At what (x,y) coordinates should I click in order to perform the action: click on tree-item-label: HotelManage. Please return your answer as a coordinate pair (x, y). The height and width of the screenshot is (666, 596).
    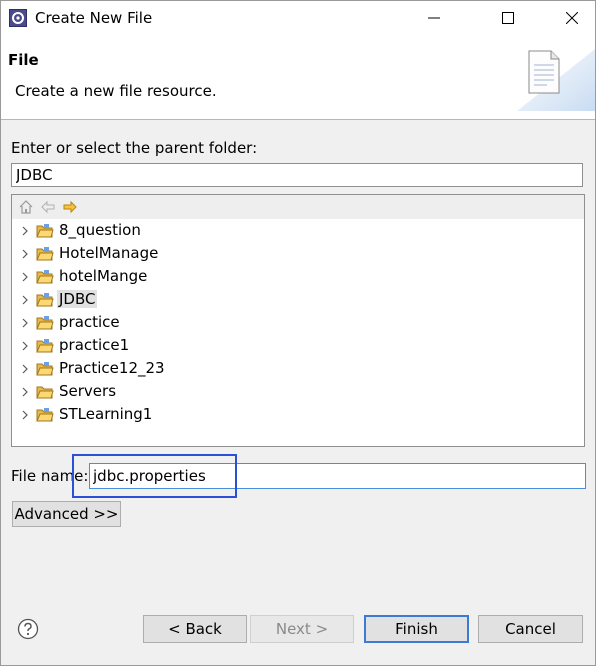
    Looking at the image, I should click on (109, 253).